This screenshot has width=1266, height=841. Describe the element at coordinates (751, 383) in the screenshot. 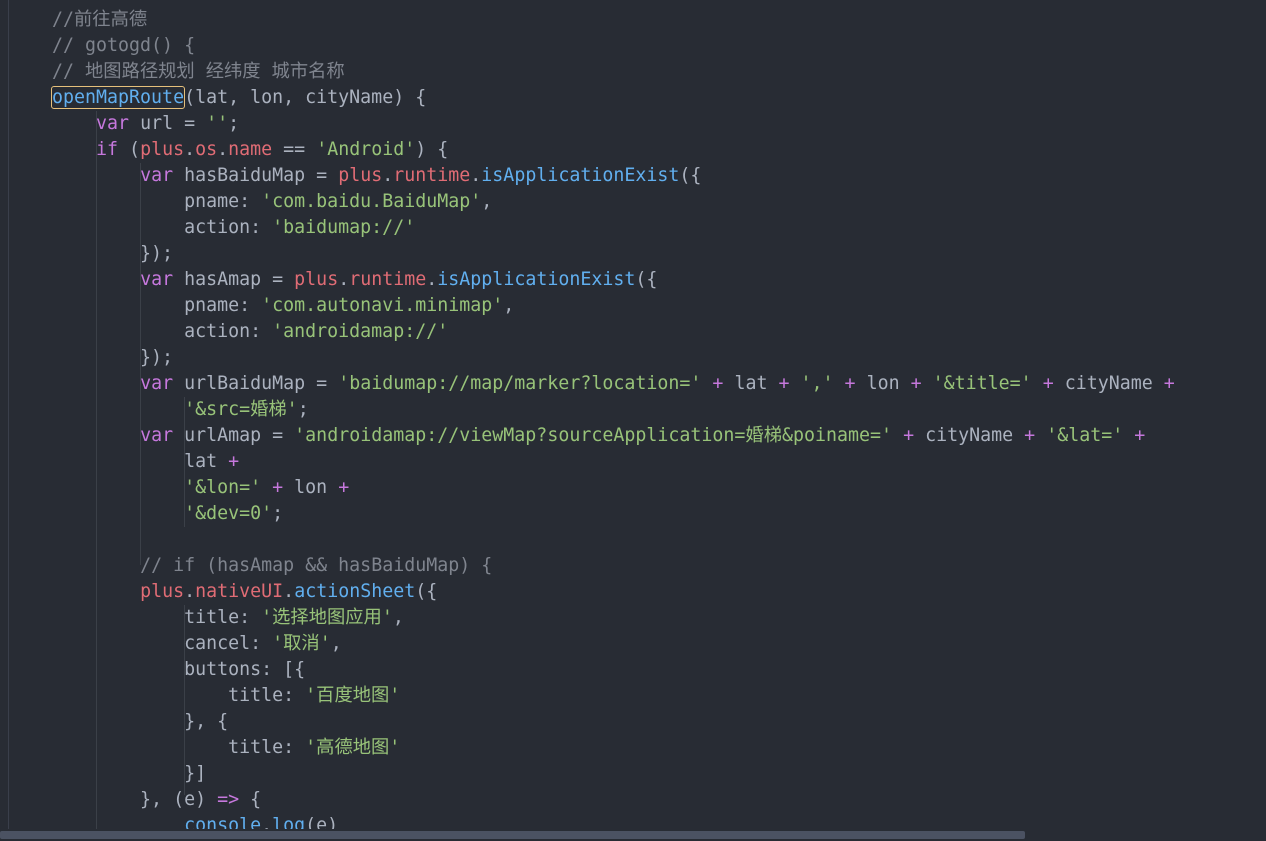

I see `code-token: lat` at that location.